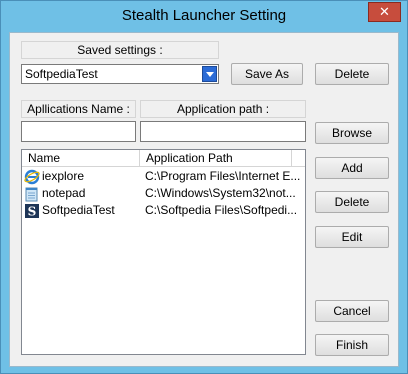 The image size is (408, 374). I want to click on application-path-input, so click(223, 131).